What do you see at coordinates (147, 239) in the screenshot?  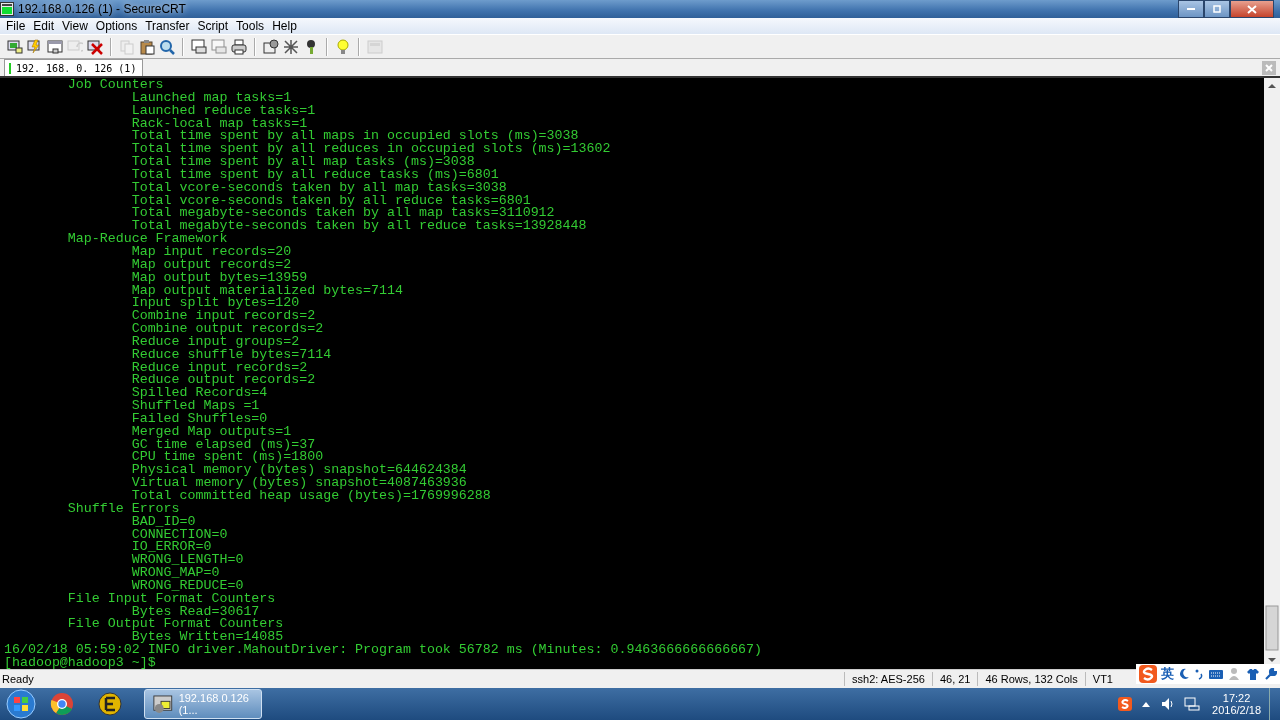 I see `terminal-line: Map-Reduce Framework` at bounding box center [147, 239].